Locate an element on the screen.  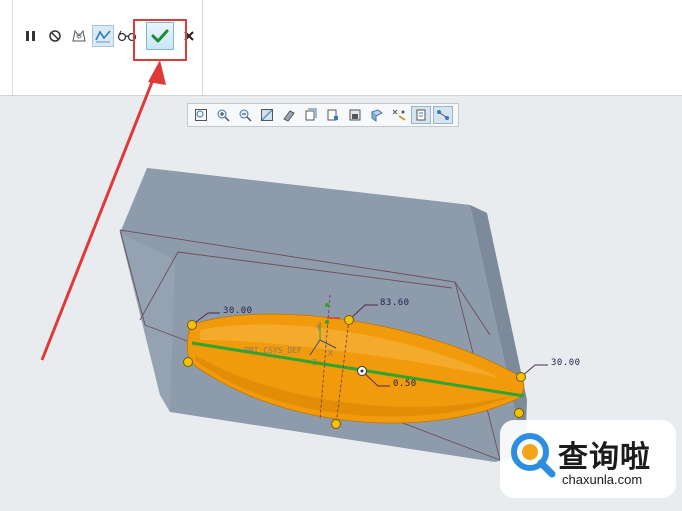
refit-button is located at coordinates (201, 115).